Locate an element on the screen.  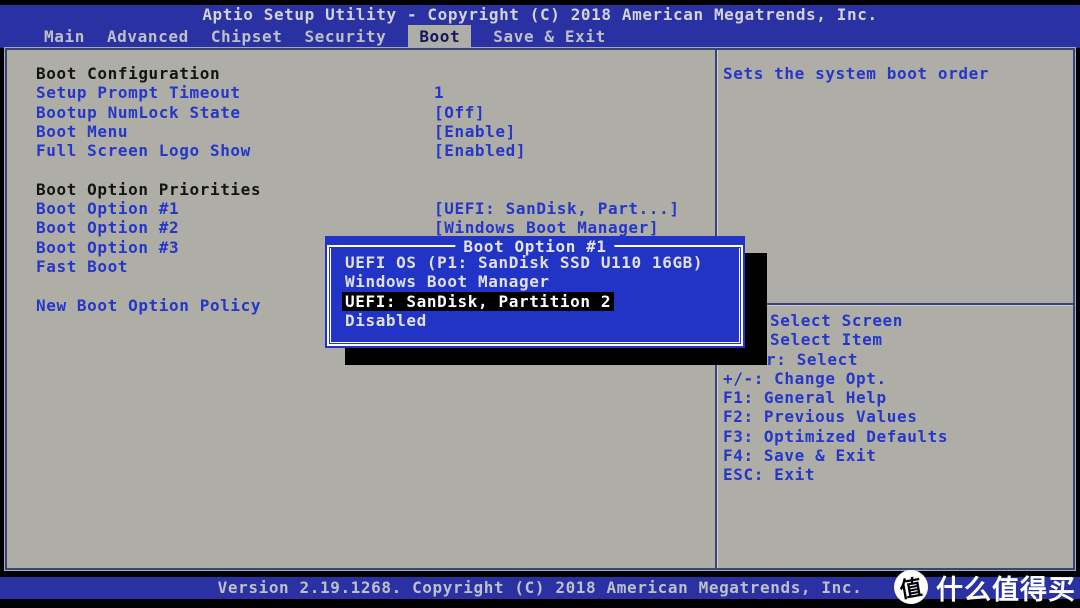
popup-option-text: UEFI OS (P1: SanDisk SSD U110 16GB) is located at coordinates (524, 262).